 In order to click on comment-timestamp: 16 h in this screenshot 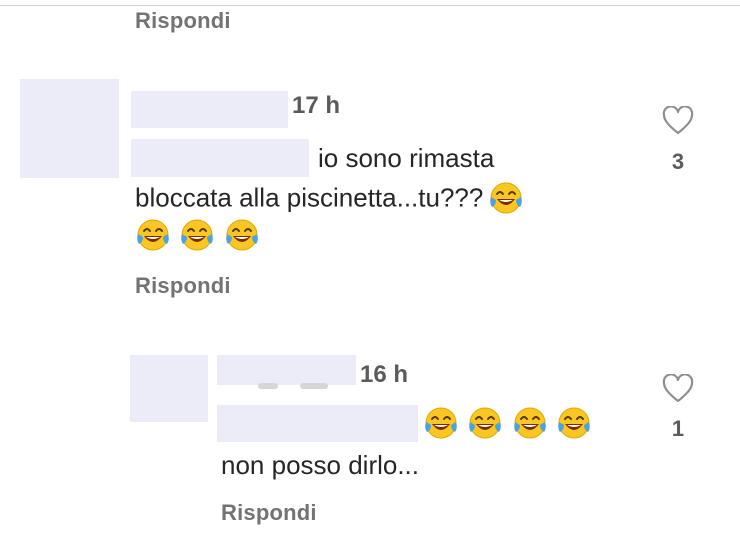, I will do `click(384, 374)`.